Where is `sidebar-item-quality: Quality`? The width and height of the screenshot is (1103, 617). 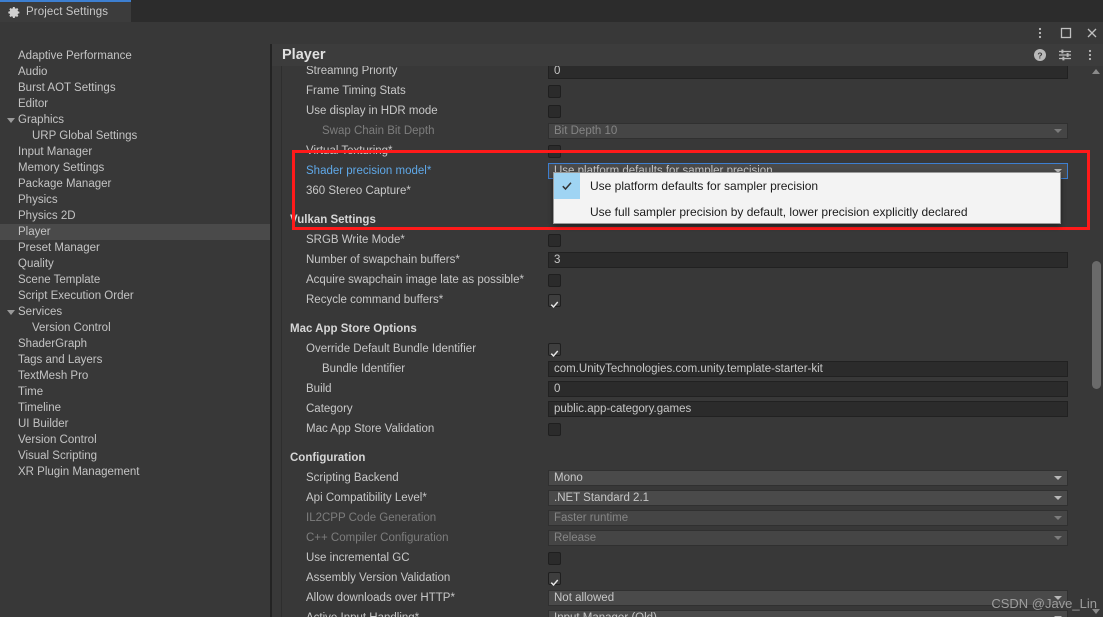
sidebar-item-quality: Quality is located at coordinates (135, 264).